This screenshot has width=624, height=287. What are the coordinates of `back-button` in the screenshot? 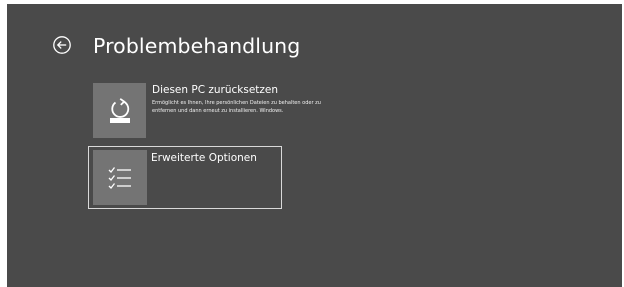 It's located at (62, 45).